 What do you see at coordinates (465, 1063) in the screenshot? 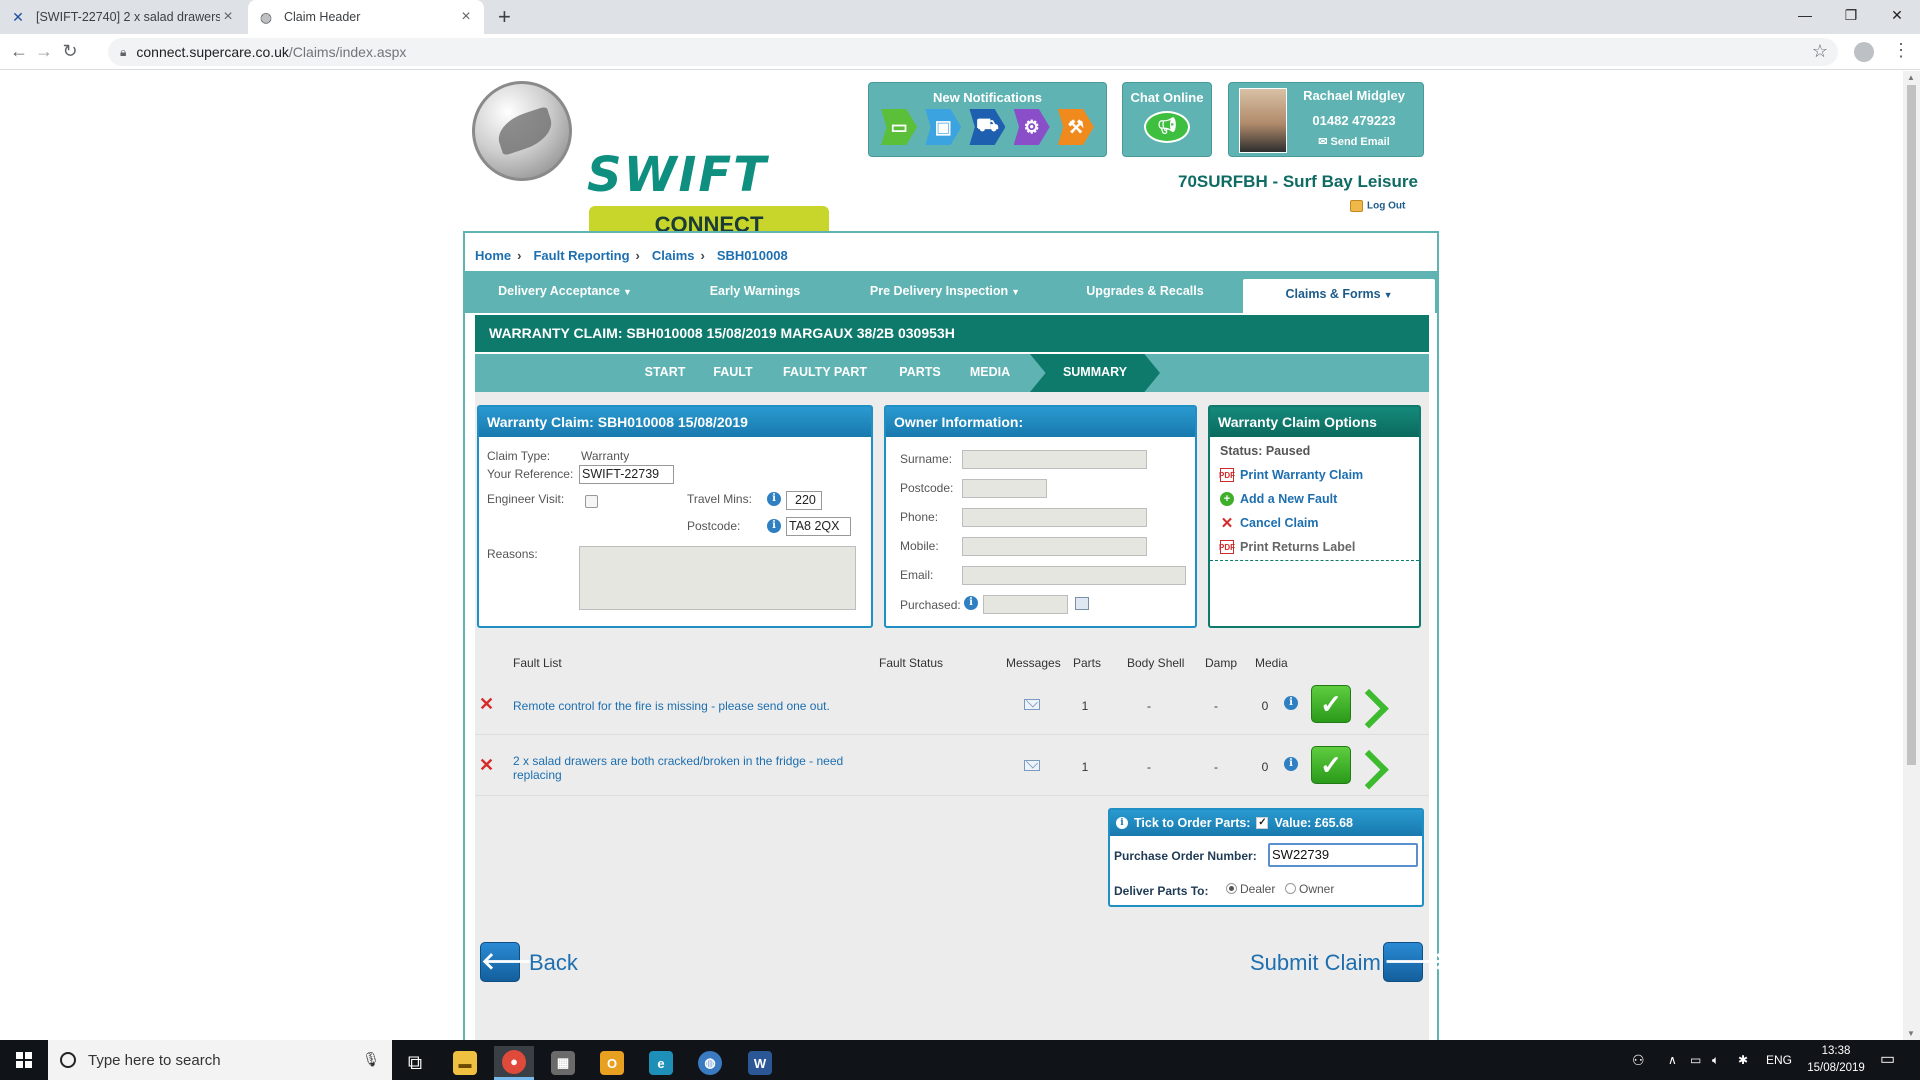
I see `file-explorer-icon: ▬` at bounding box center [465, 1063].